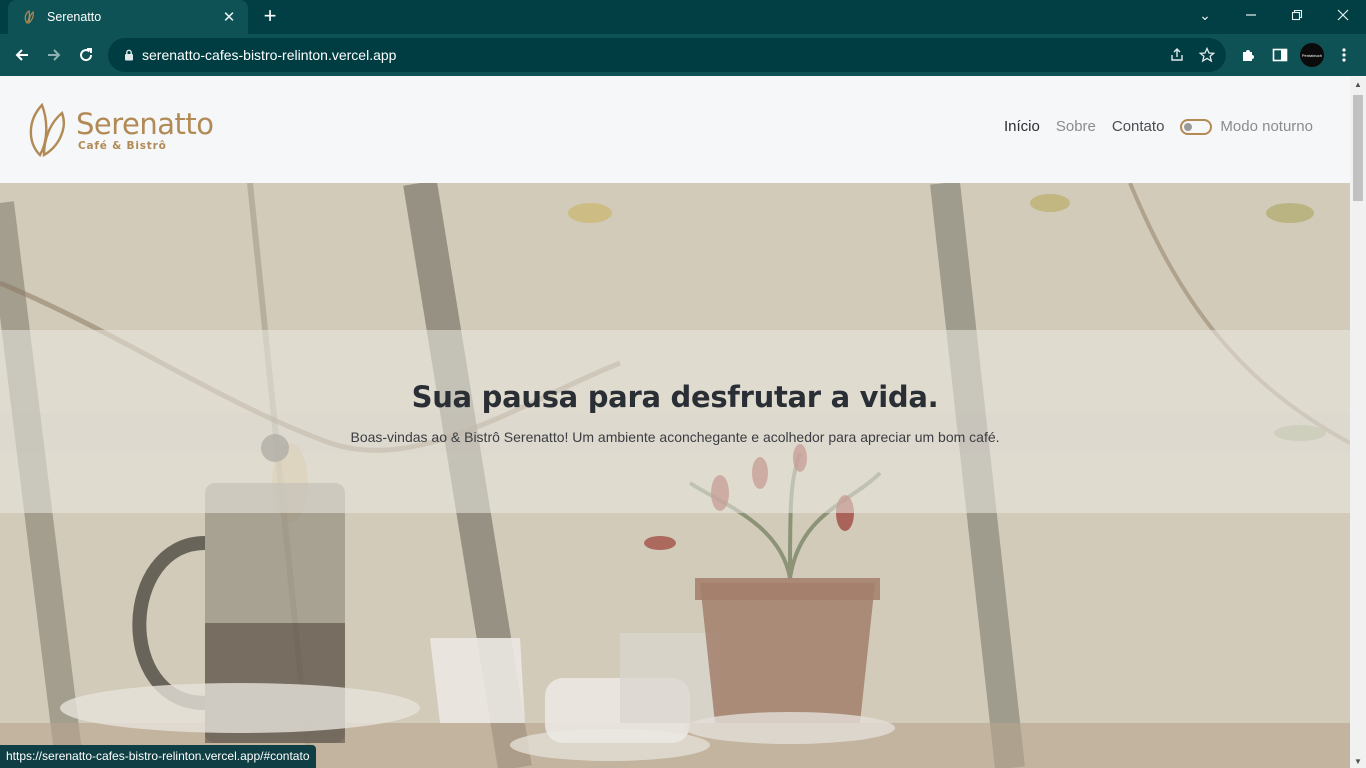 The width and height of the screenshot is (1366, 768). What do you see at coordinates (1344, 55) in the screenshot?
I see `browser-menu-icon` at bounding box center [1344, 55].